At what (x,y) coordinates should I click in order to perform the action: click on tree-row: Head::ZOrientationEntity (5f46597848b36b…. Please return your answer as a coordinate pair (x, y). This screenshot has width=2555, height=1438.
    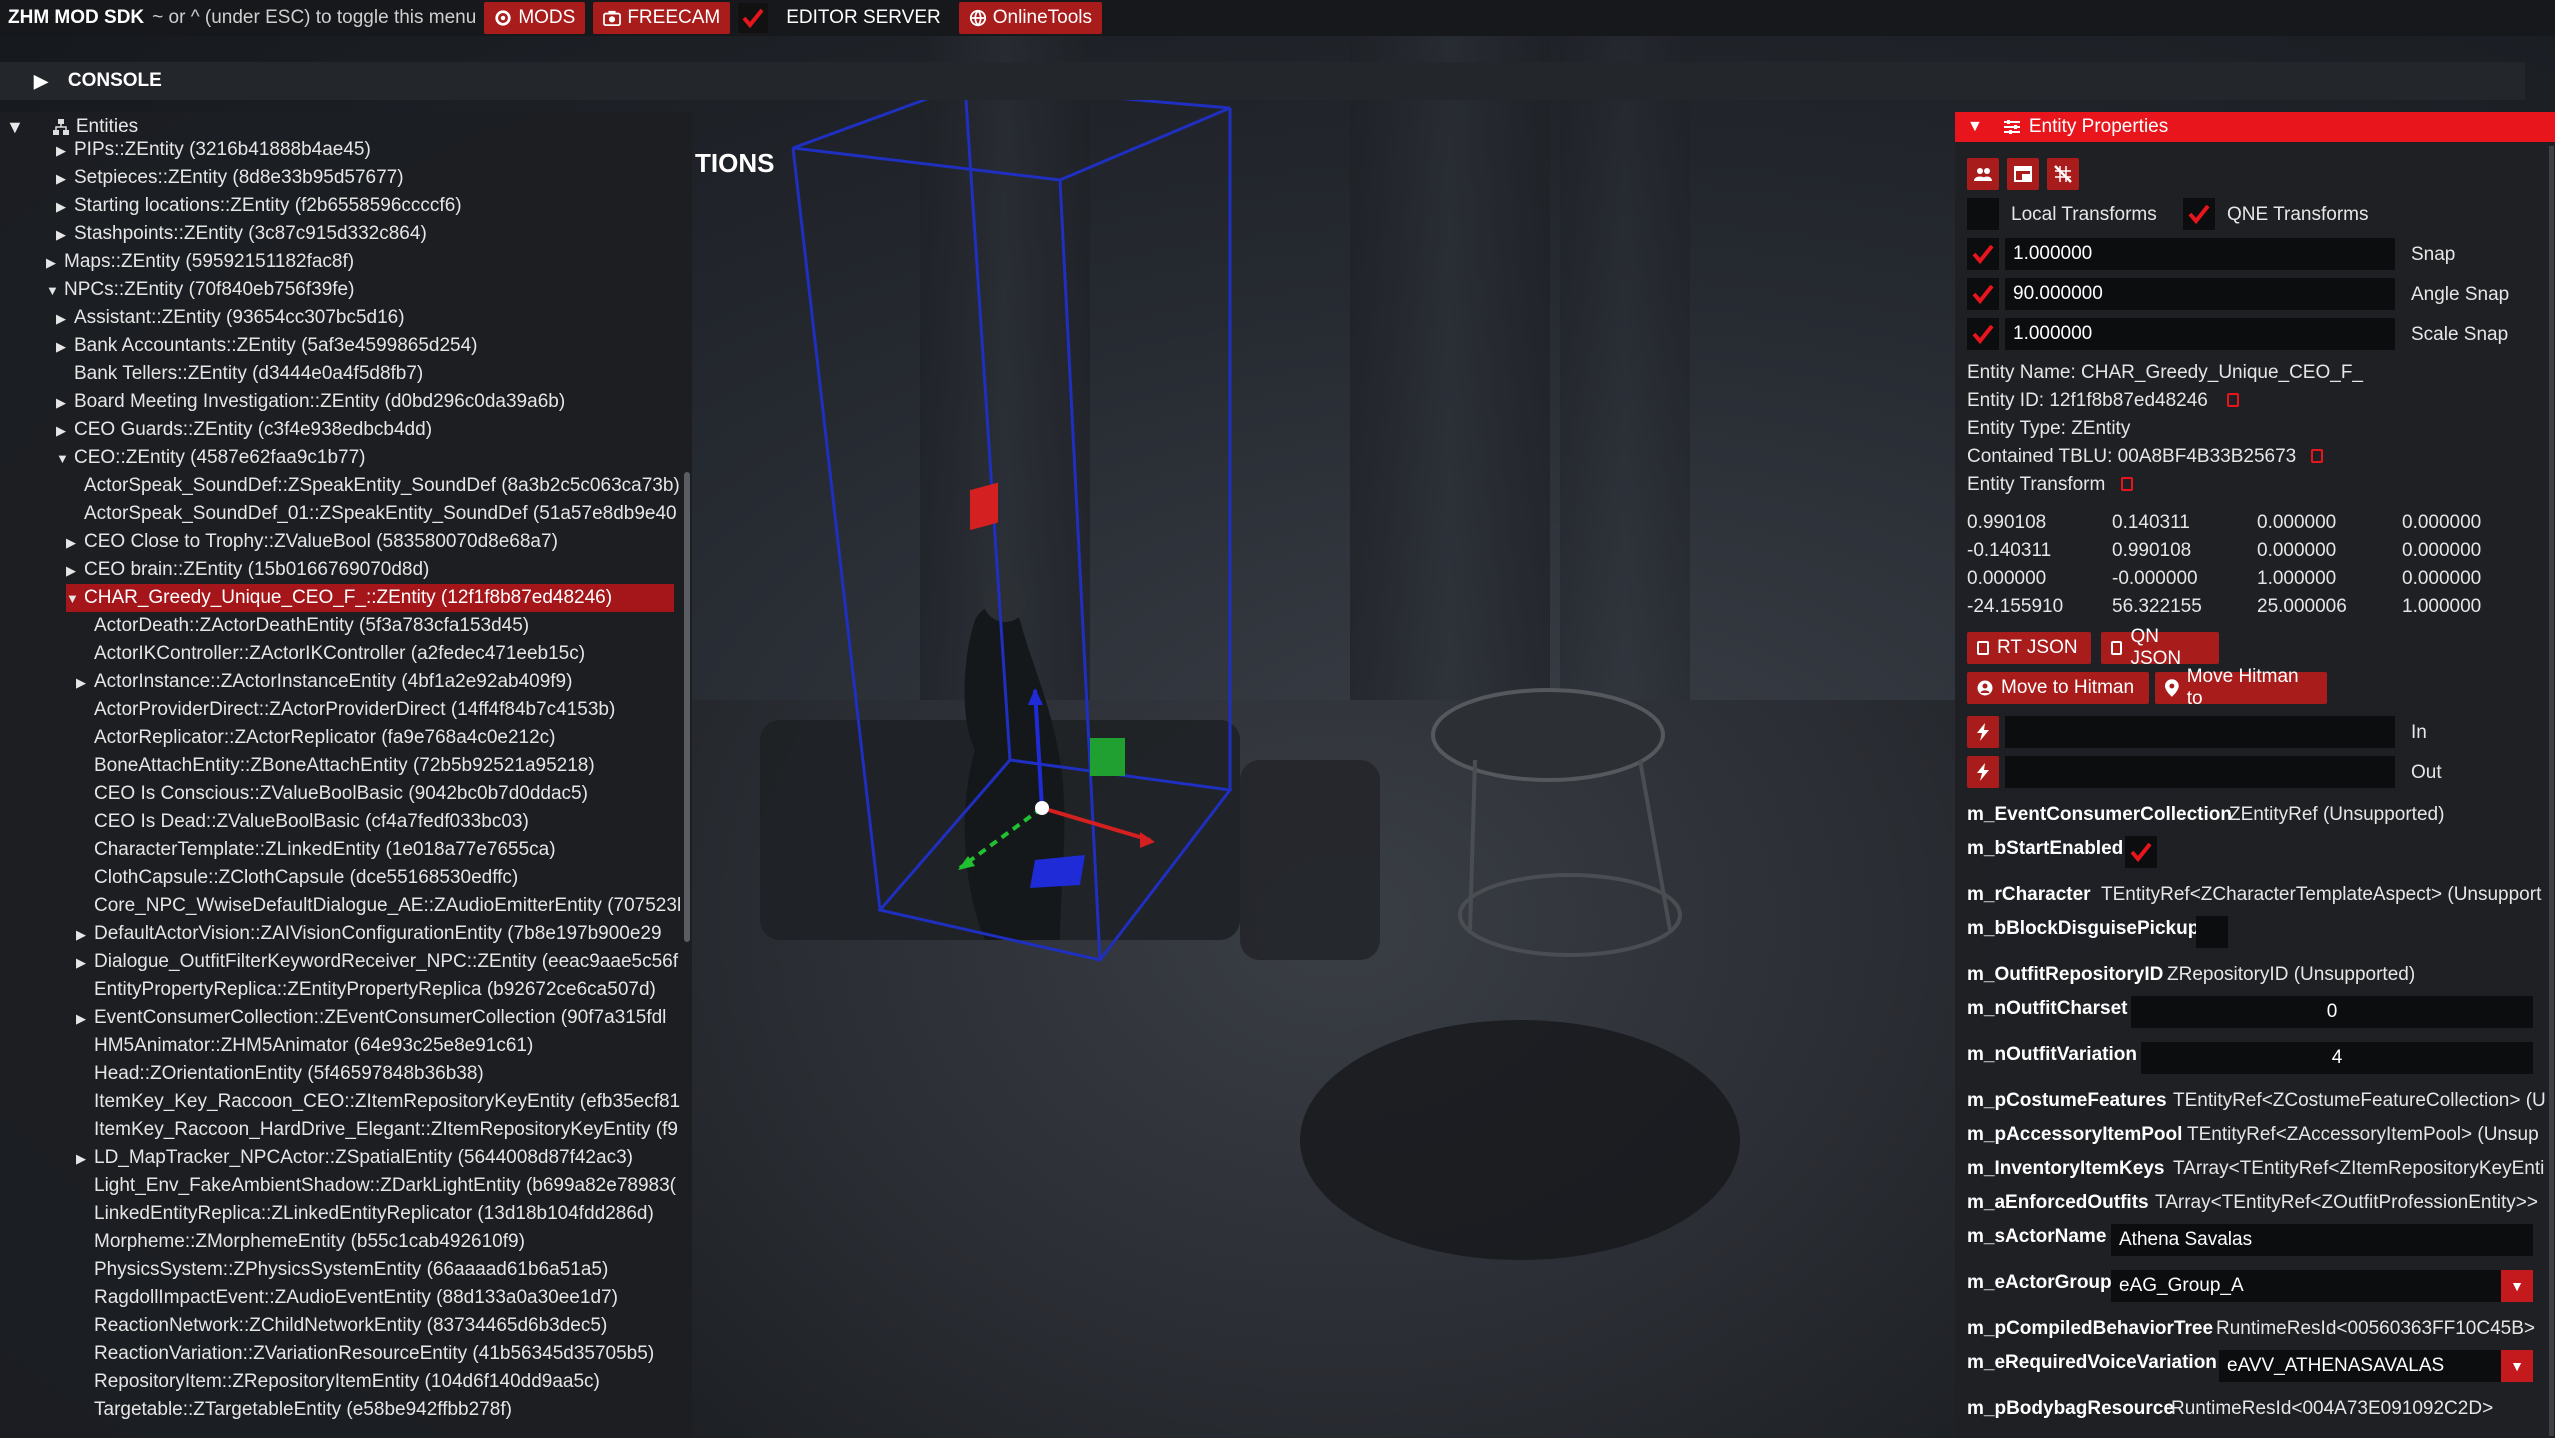
    Looking at the image, I should click on (375, 1074).